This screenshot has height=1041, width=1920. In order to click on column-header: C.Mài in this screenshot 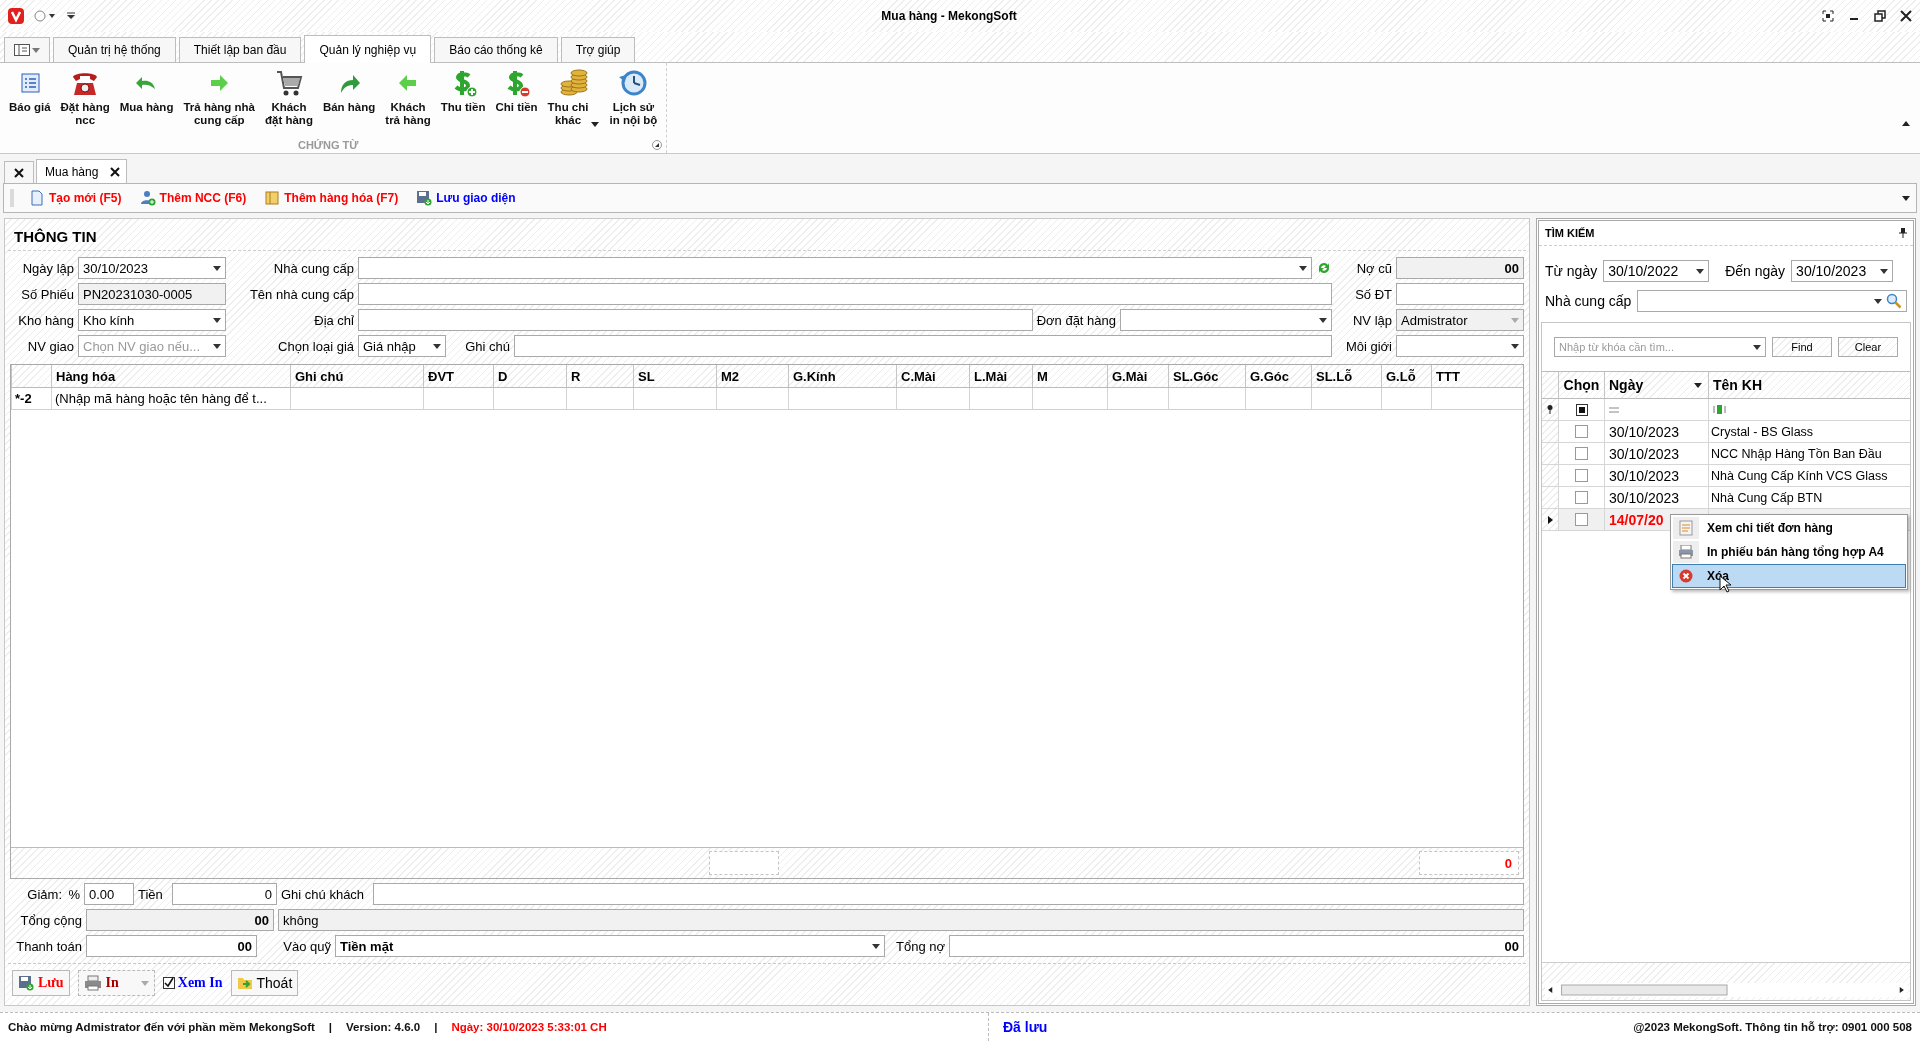, I will do `click(932, 376)`.